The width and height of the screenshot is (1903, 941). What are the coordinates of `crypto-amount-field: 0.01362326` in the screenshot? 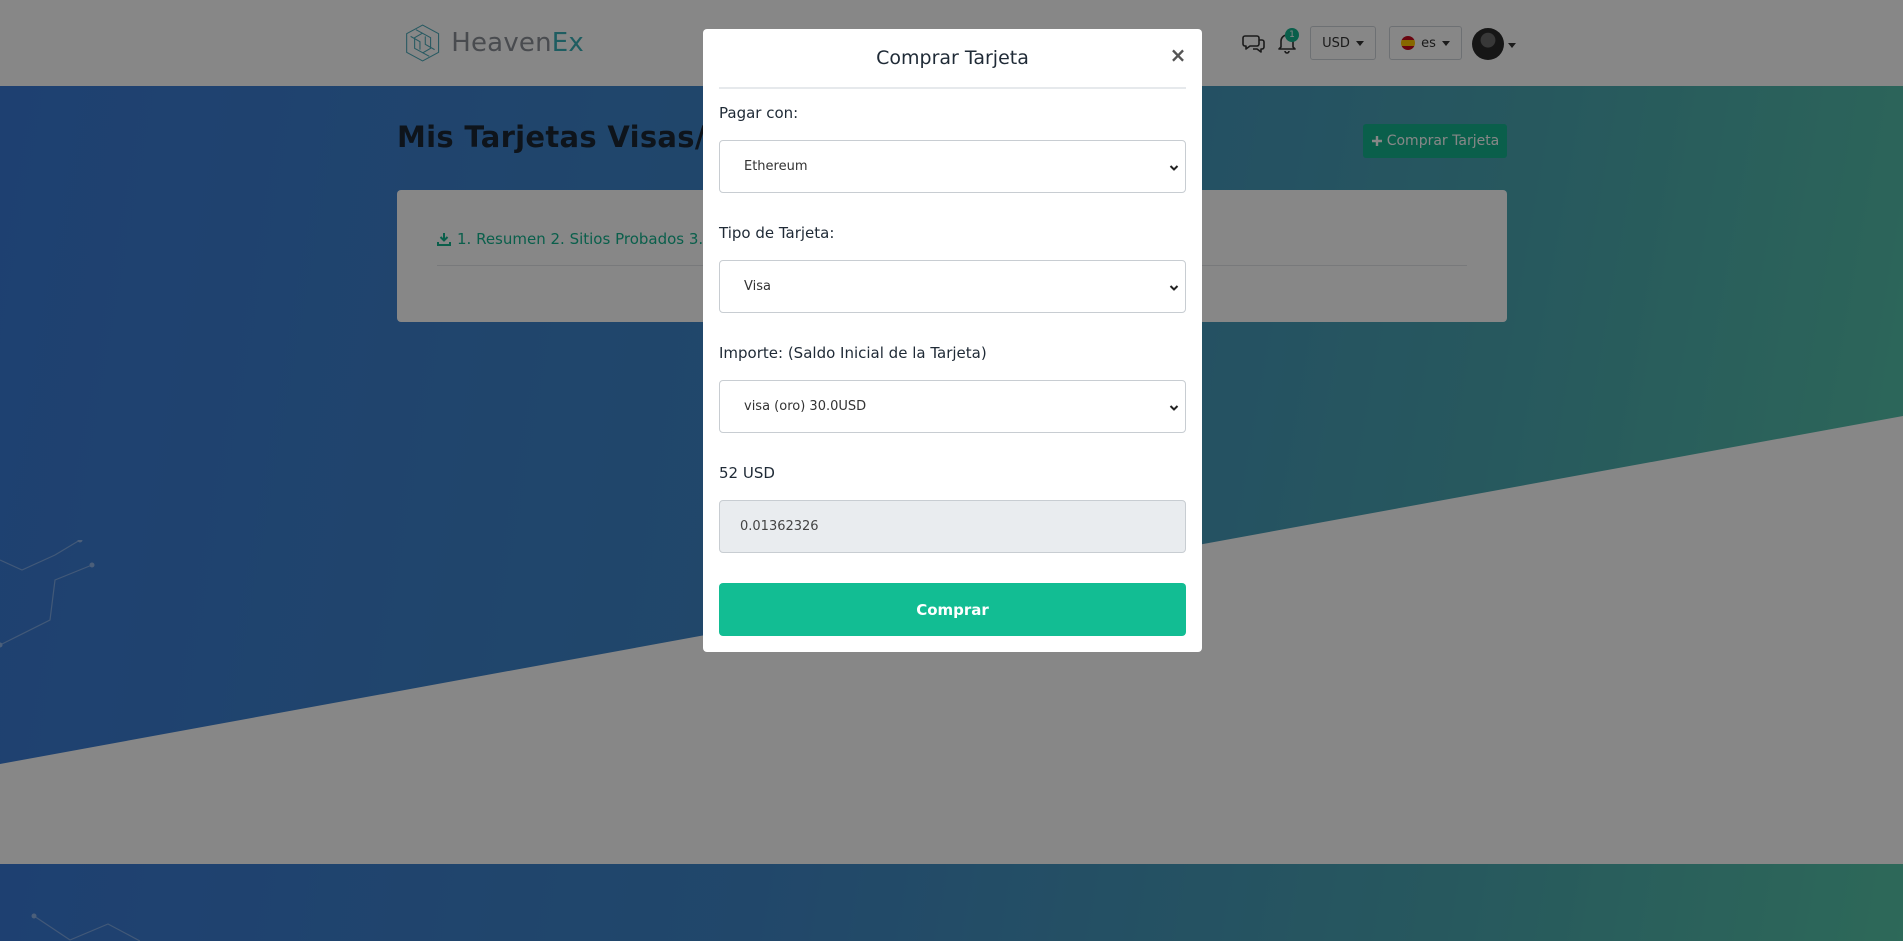 It's located at (952, 526).